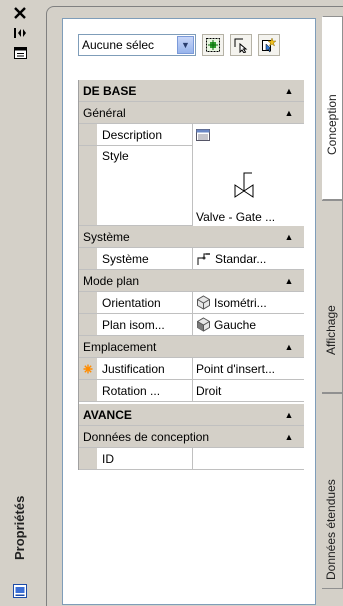 This screenshot has height=606, width=343. I want to click on palette-title: Propriétés, so click(19, 527).